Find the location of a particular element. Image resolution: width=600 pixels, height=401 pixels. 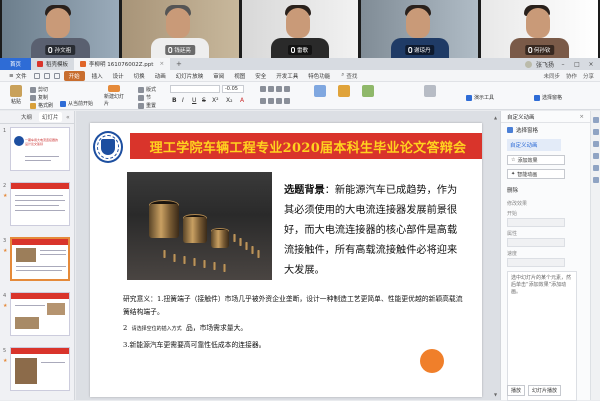

close-window-button: × is located at coordinates (591, 64).